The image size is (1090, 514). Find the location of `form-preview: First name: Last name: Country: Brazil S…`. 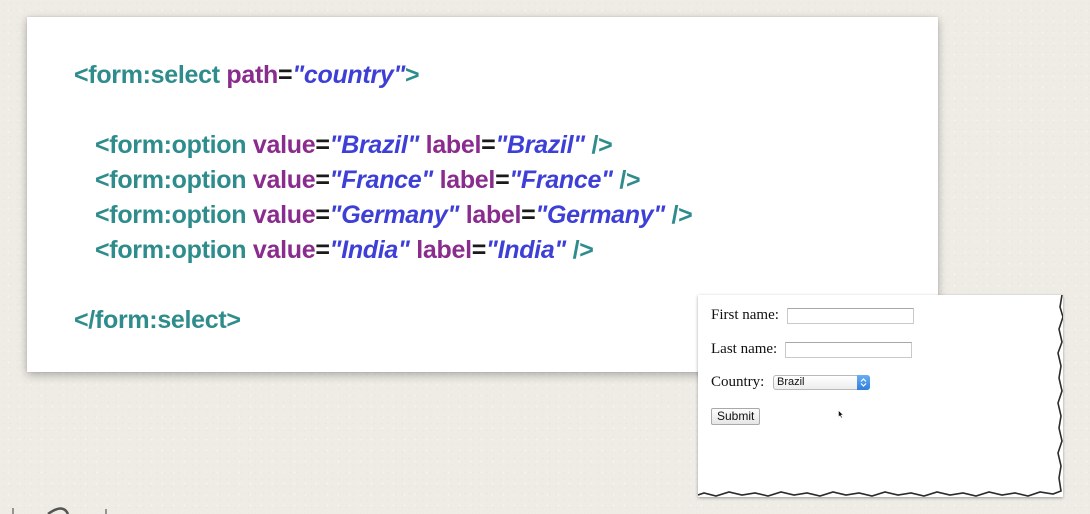

form-preview: First name: Last name: Country: Brazil S… is located at coordinates (880, 396).